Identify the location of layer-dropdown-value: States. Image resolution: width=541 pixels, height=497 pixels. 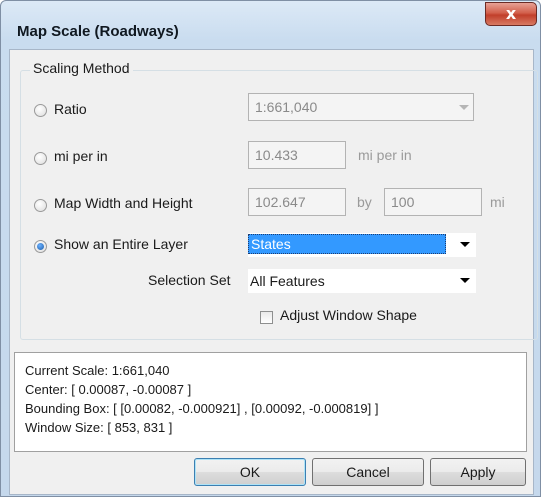
(347, 244).